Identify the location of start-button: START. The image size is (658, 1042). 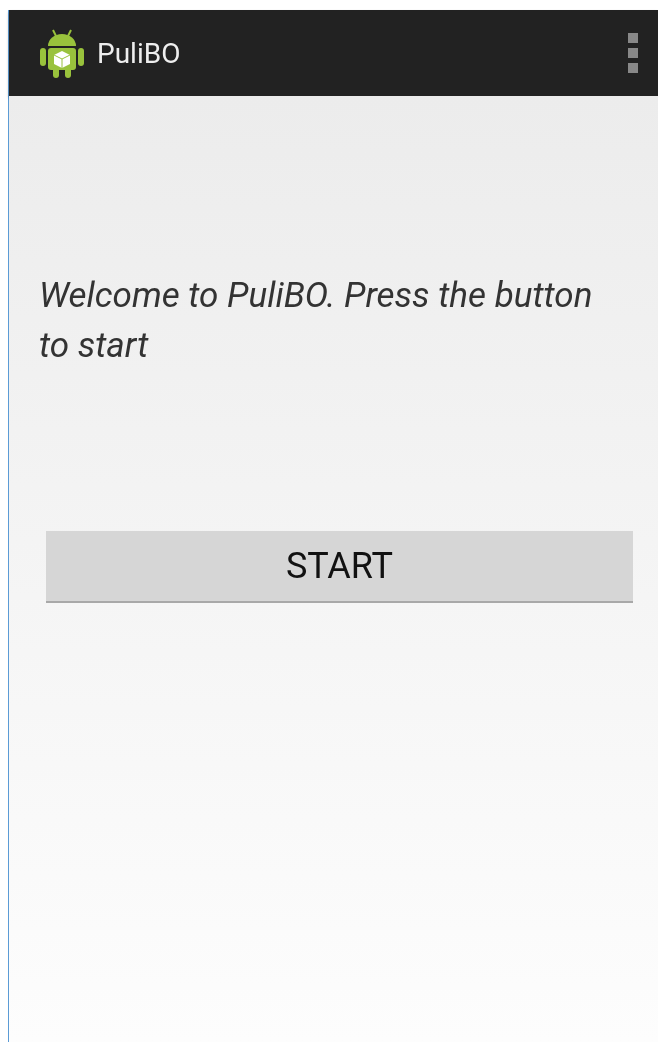
(339, 567).